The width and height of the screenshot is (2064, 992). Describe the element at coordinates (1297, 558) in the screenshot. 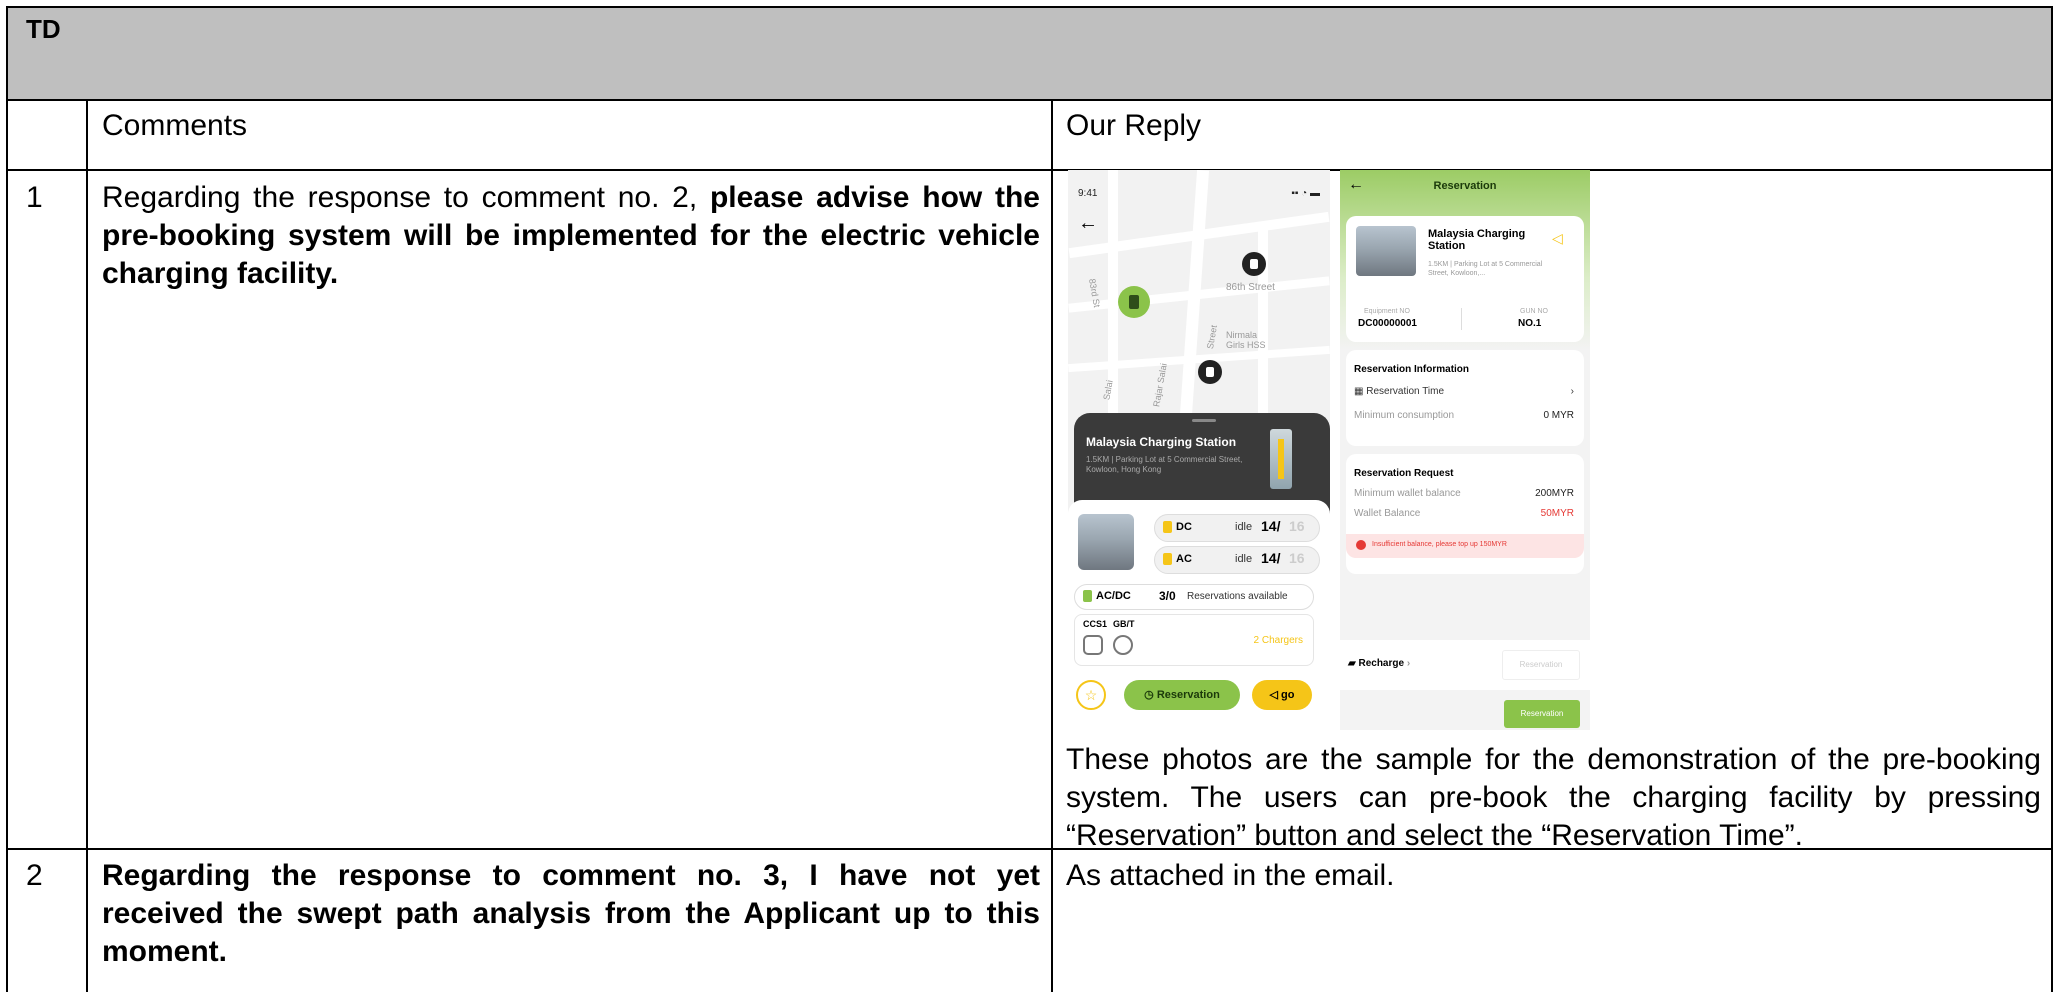

I see `ac-total: 16` at that location.